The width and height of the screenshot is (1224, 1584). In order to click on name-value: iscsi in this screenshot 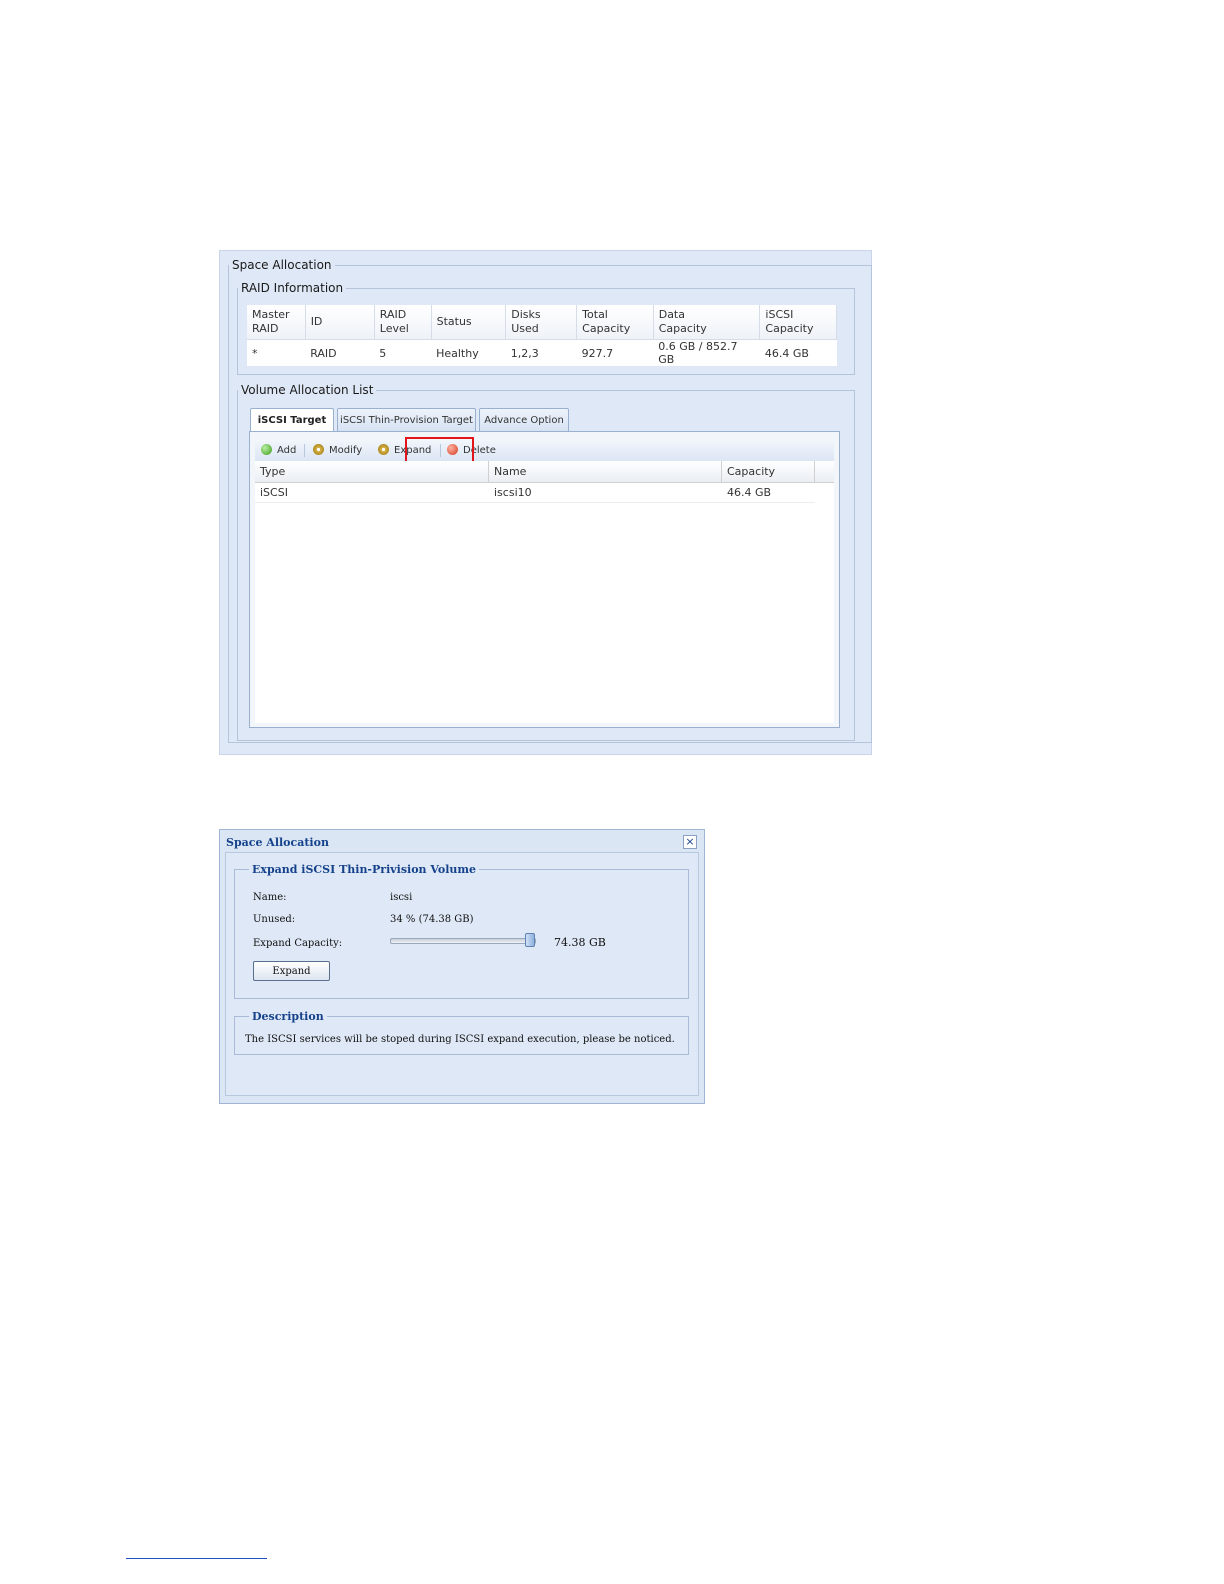, I will do `click(401, 897)`.